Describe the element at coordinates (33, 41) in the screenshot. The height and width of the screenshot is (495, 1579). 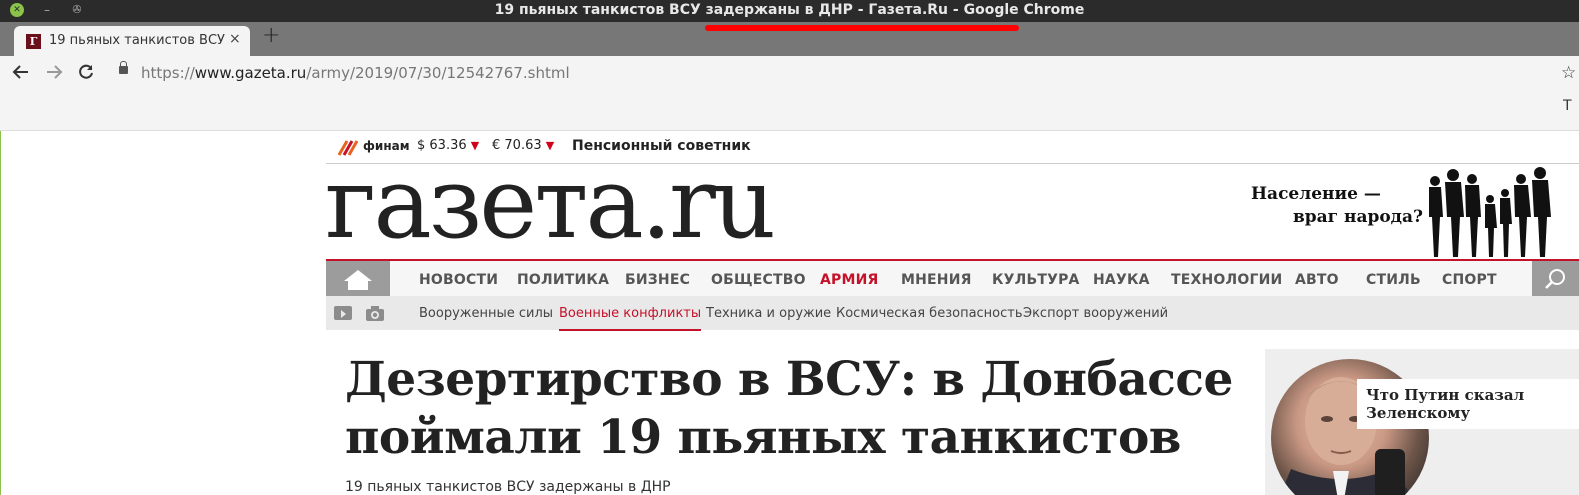
I see `gazeta-favicon-icon: Г` at that location.